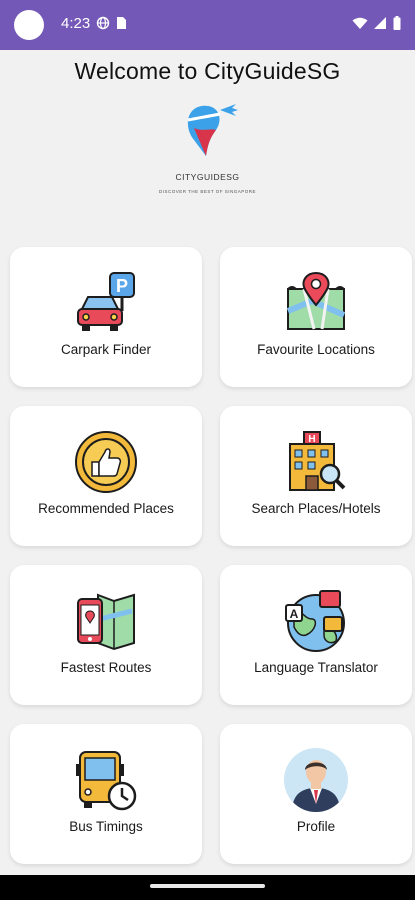 The image size is (415, 900). Describe the element at coordinates (207, 177) in the screenshot. I see `brand-name: CITYGUIDESG` at that location.